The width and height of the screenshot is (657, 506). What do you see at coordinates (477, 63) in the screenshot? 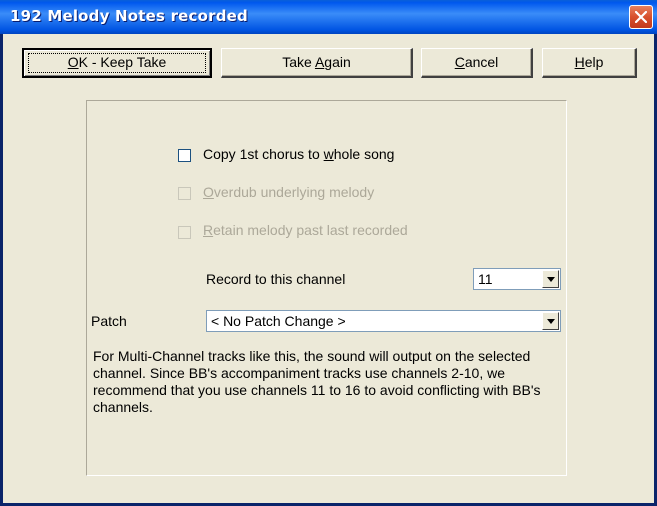
I see `cancel-button: Cancel` at bounding box center [477, 63].